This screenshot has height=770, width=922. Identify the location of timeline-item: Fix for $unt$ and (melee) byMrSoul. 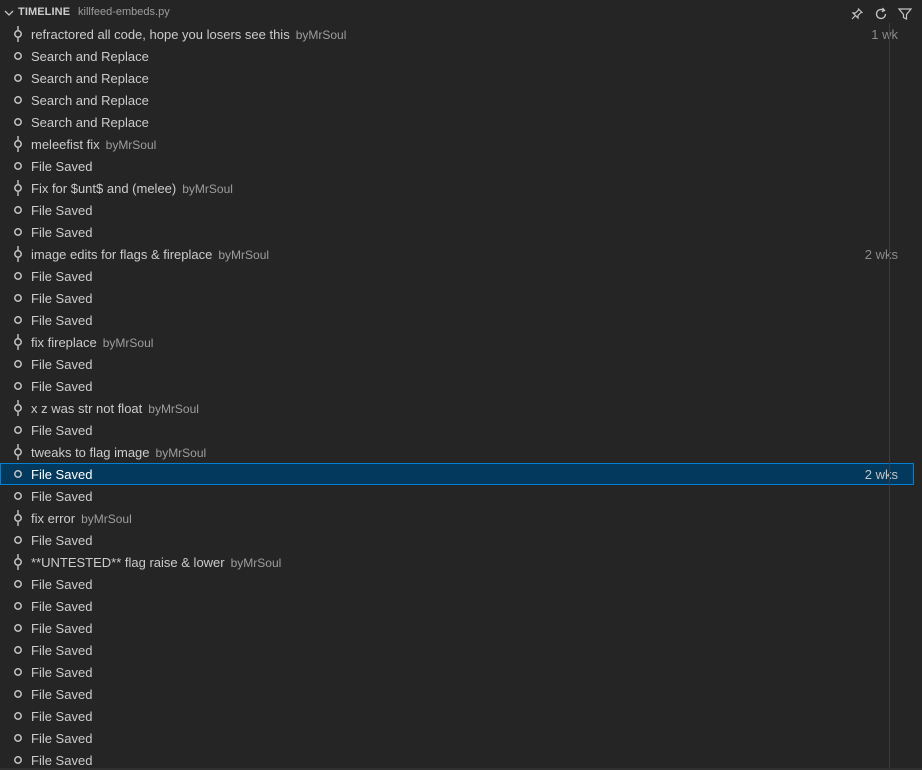
(457, 188).